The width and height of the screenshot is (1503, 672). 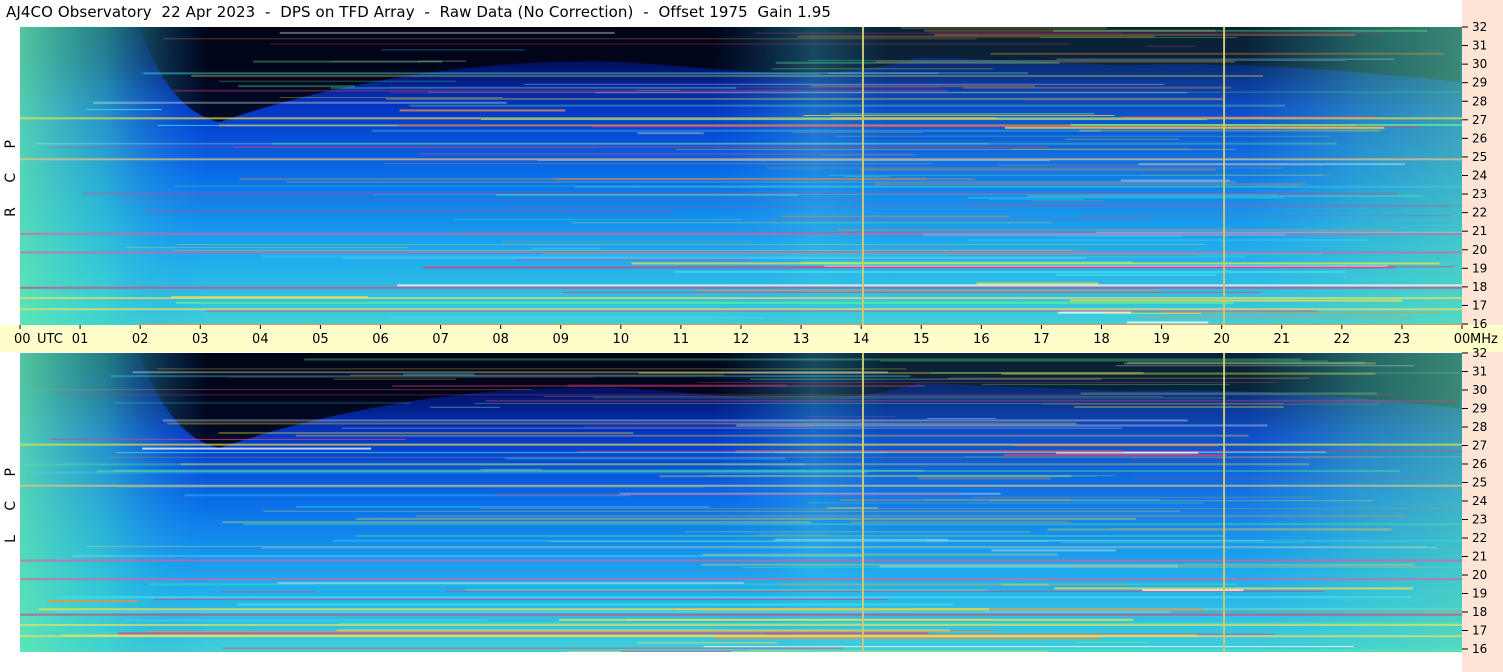 I want to click on mhz-tick-label-rcp: 29, so click(x=1479, y=83).